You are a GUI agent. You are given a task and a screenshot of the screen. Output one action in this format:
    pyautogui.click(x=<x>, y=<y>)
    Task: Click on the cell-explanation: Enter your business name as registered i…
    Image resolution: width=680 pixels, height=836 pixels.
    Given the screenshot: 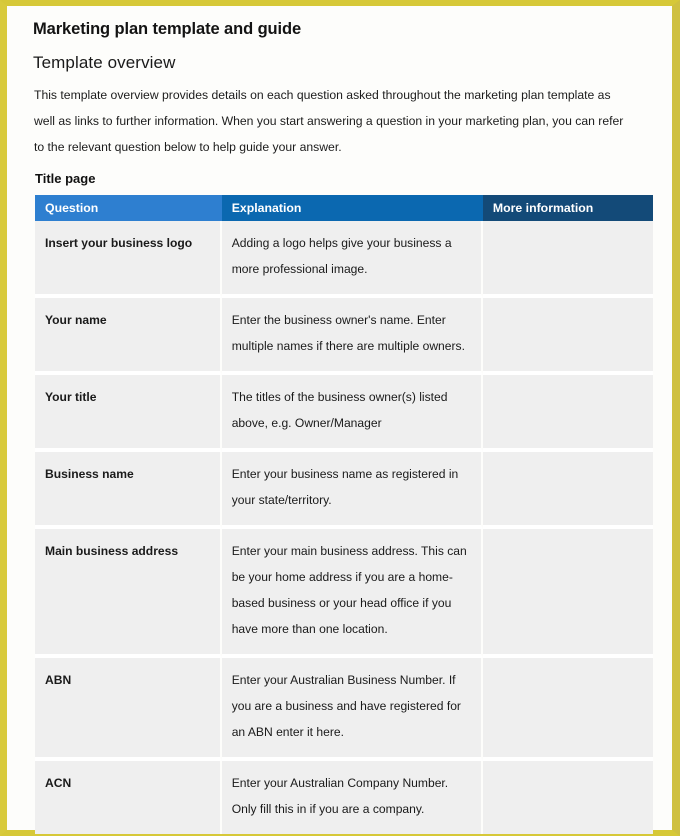 What is the action you would take?
    pyautogui.click(x=352, y=490)
    